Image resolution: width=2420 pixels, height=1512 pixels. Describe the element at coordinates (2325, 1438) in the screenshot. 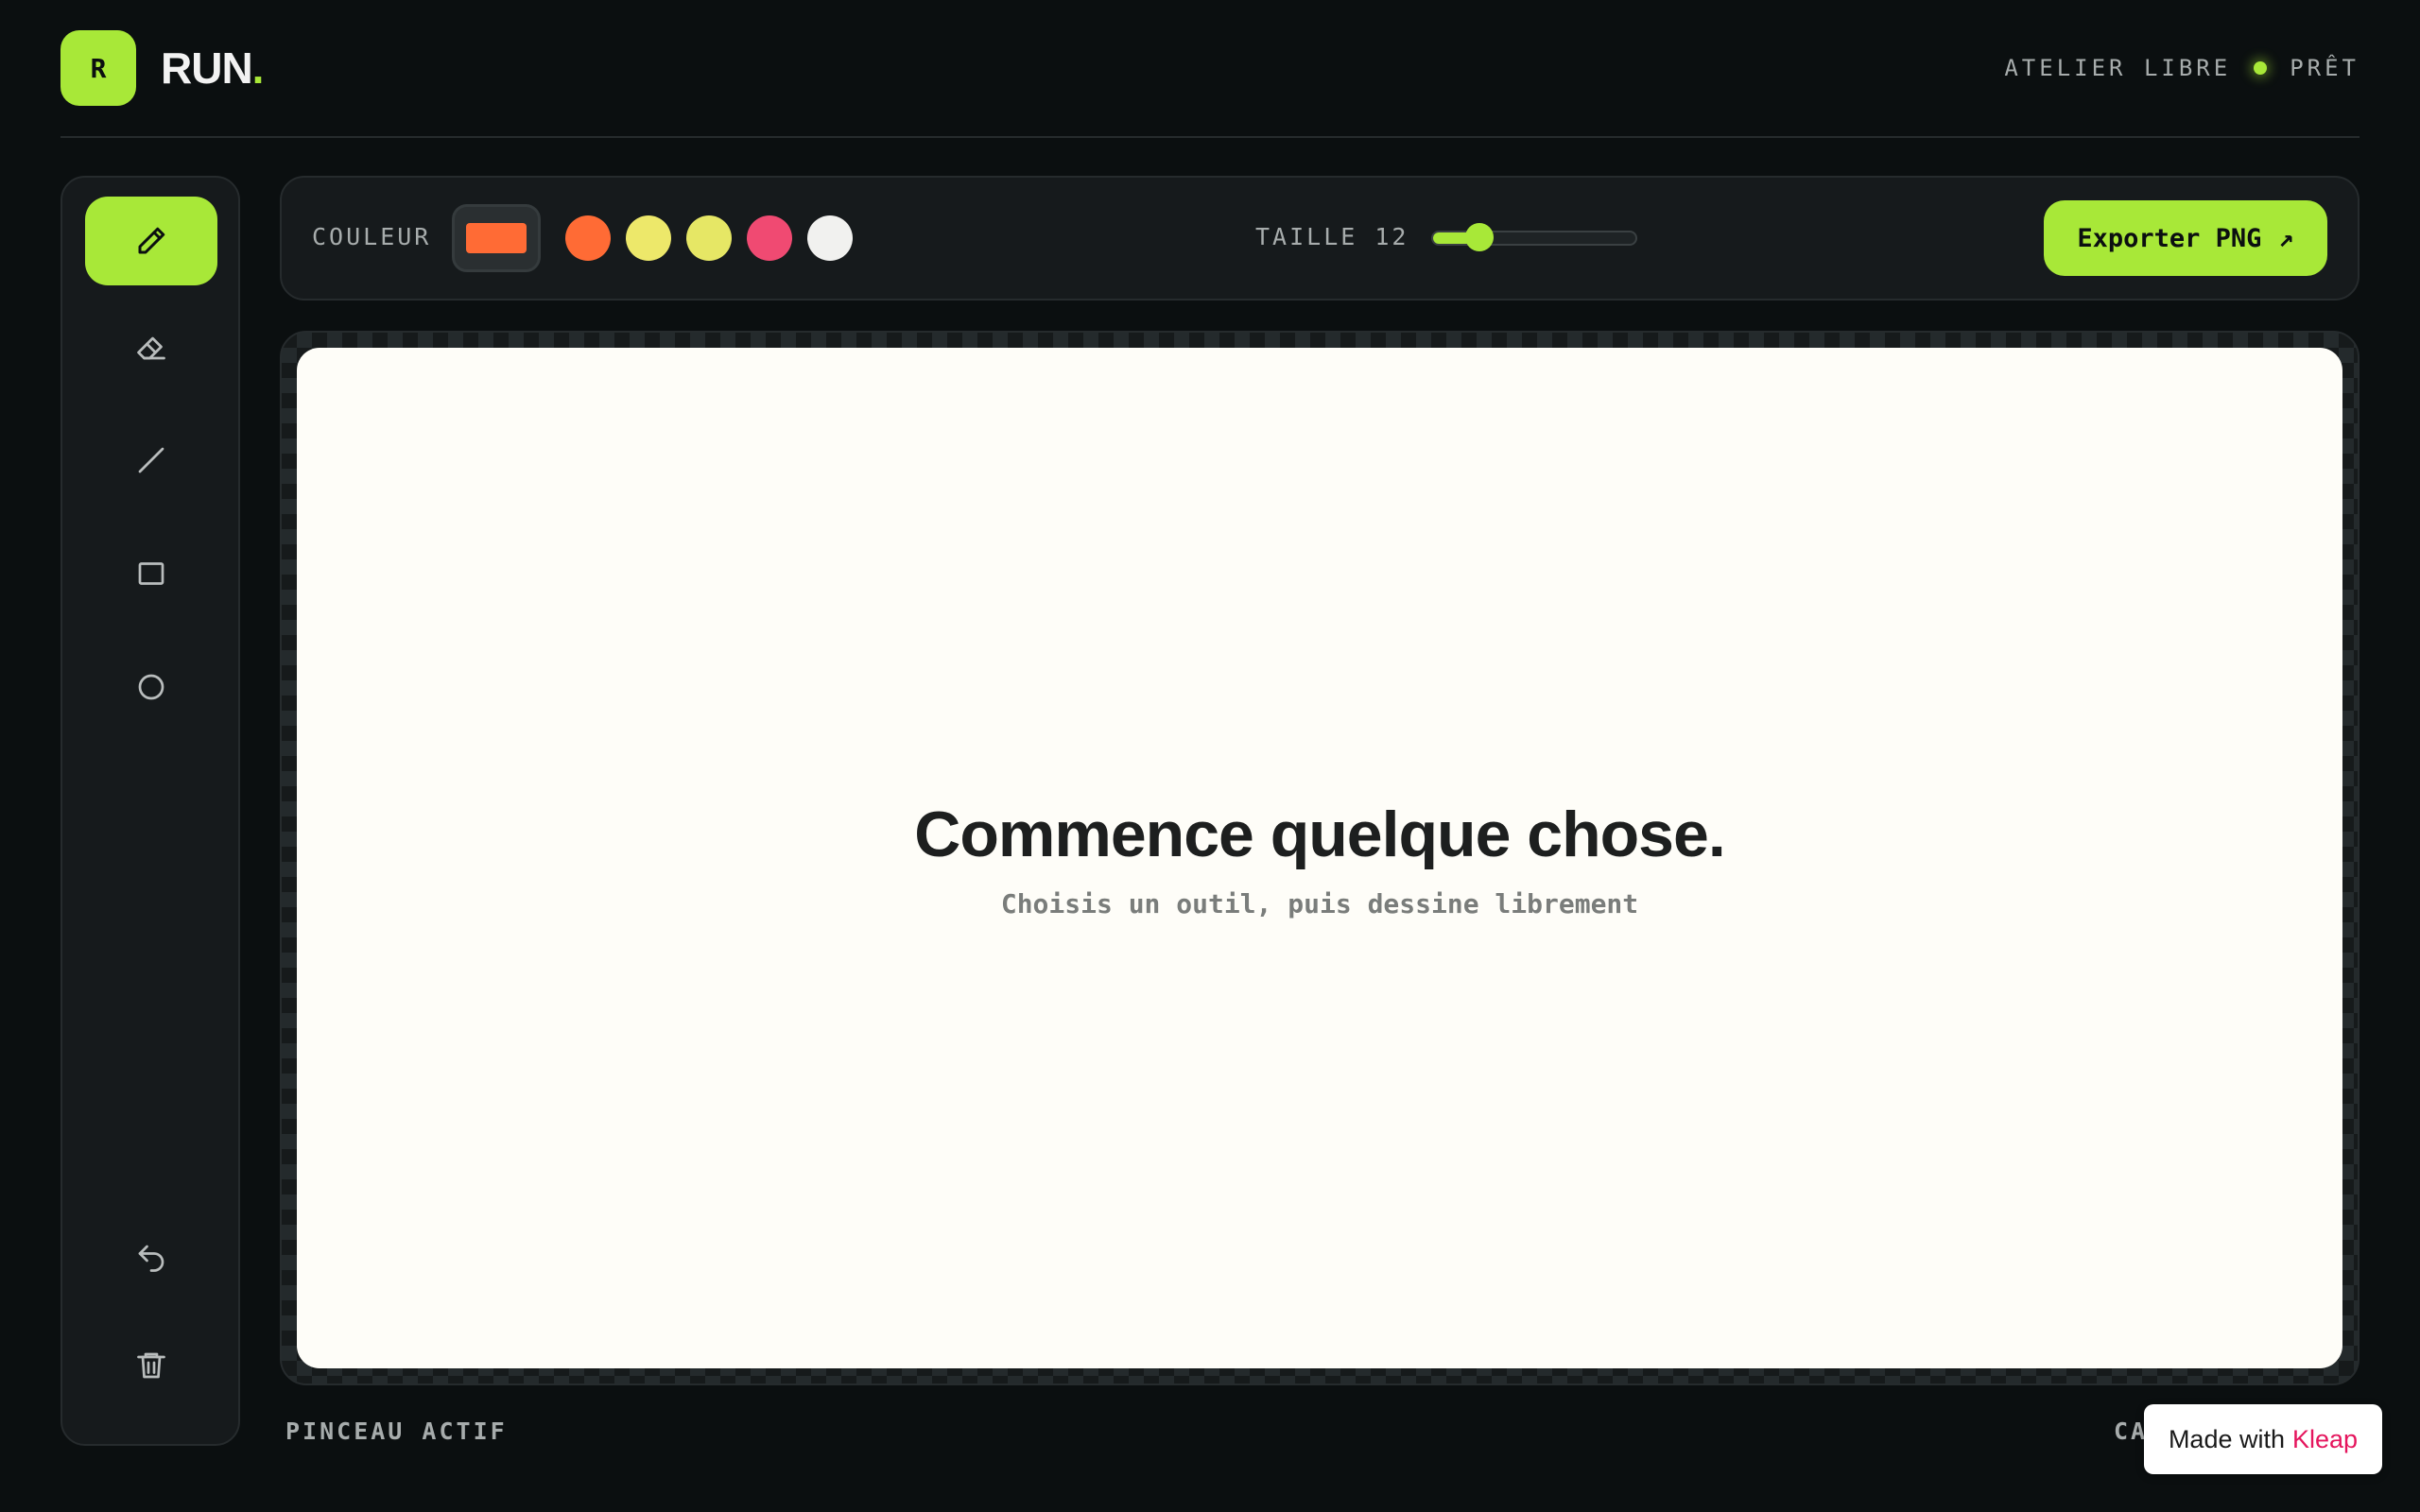

I see `made-with-brand: Kleap` at that location.